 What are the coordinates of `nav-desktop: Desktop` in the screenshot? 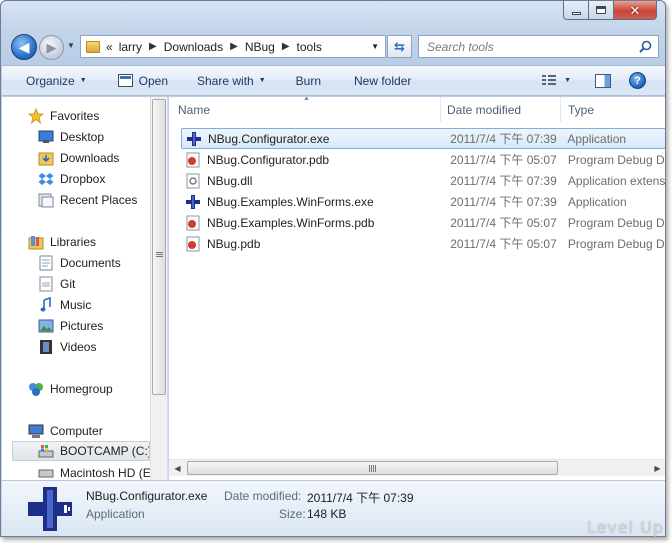 It's located at (102, 137).